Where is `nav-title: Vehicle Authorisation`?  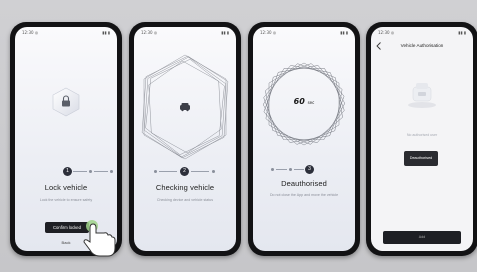
nav-title: Vehicle Authorisation is located at coordinates (422, 45).